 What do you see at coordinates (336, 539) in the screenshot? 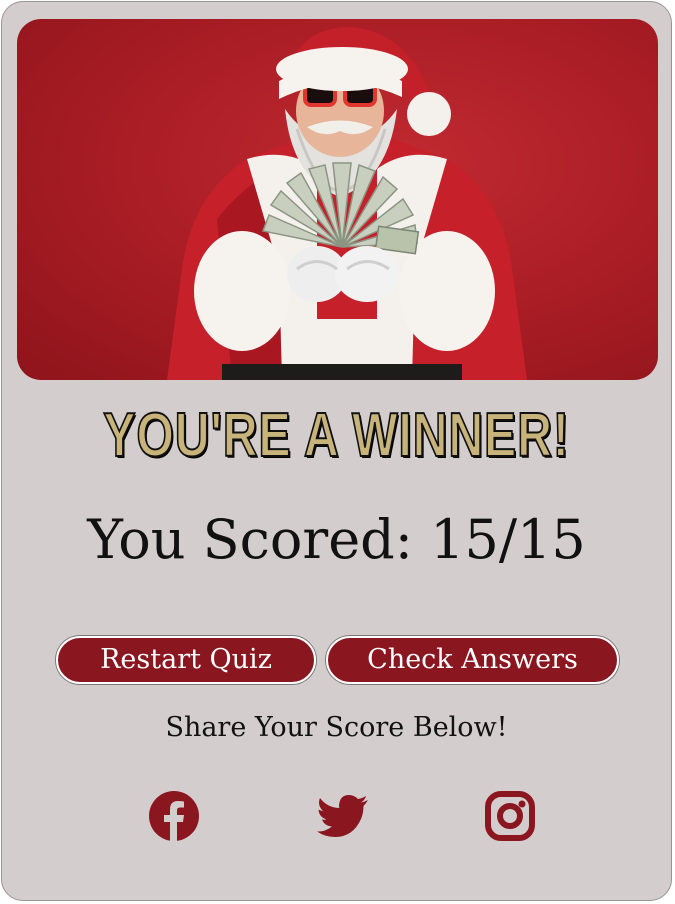
I see `score-text: You Scored: 15/15` at bounding box center [336, 539].